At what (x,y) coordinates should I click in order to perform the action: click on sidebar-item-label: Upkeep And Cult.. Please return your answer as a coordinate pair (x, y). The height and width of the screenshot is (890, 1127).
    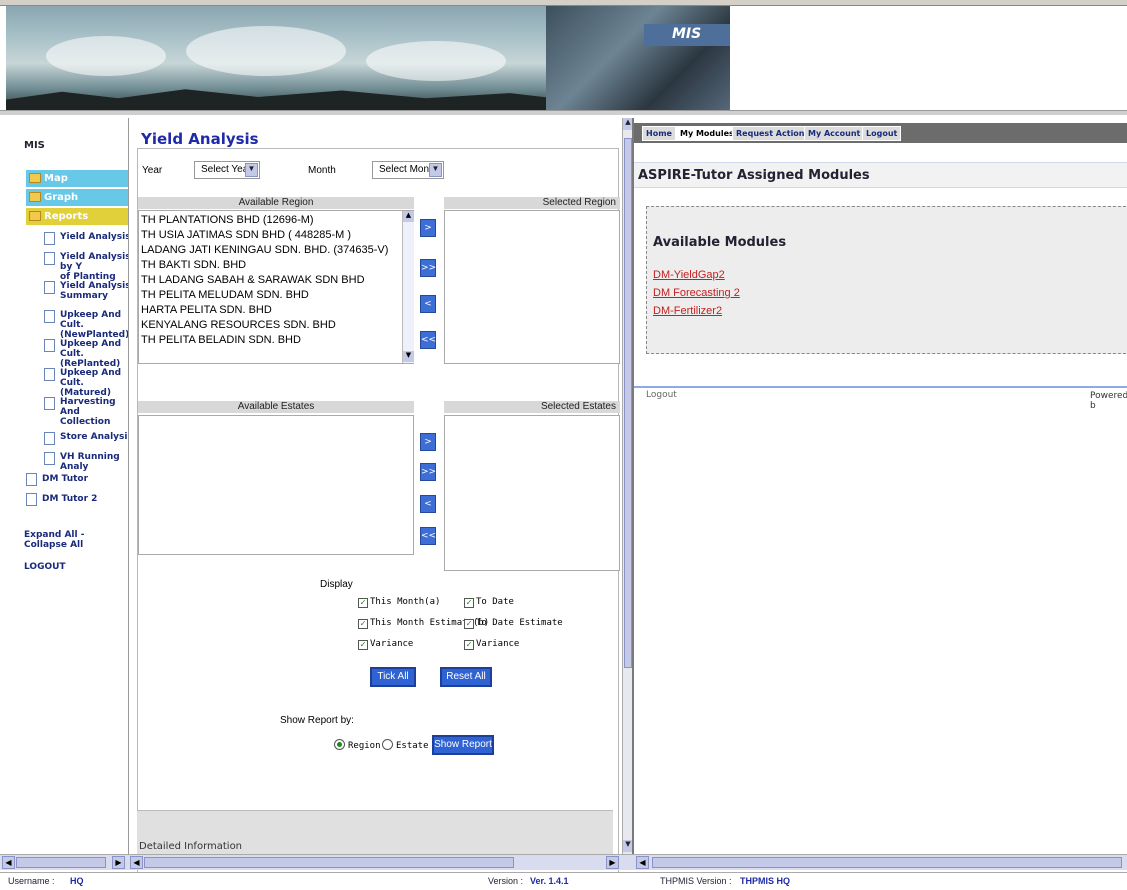
    Looking at the image, I should click on (91, 320).